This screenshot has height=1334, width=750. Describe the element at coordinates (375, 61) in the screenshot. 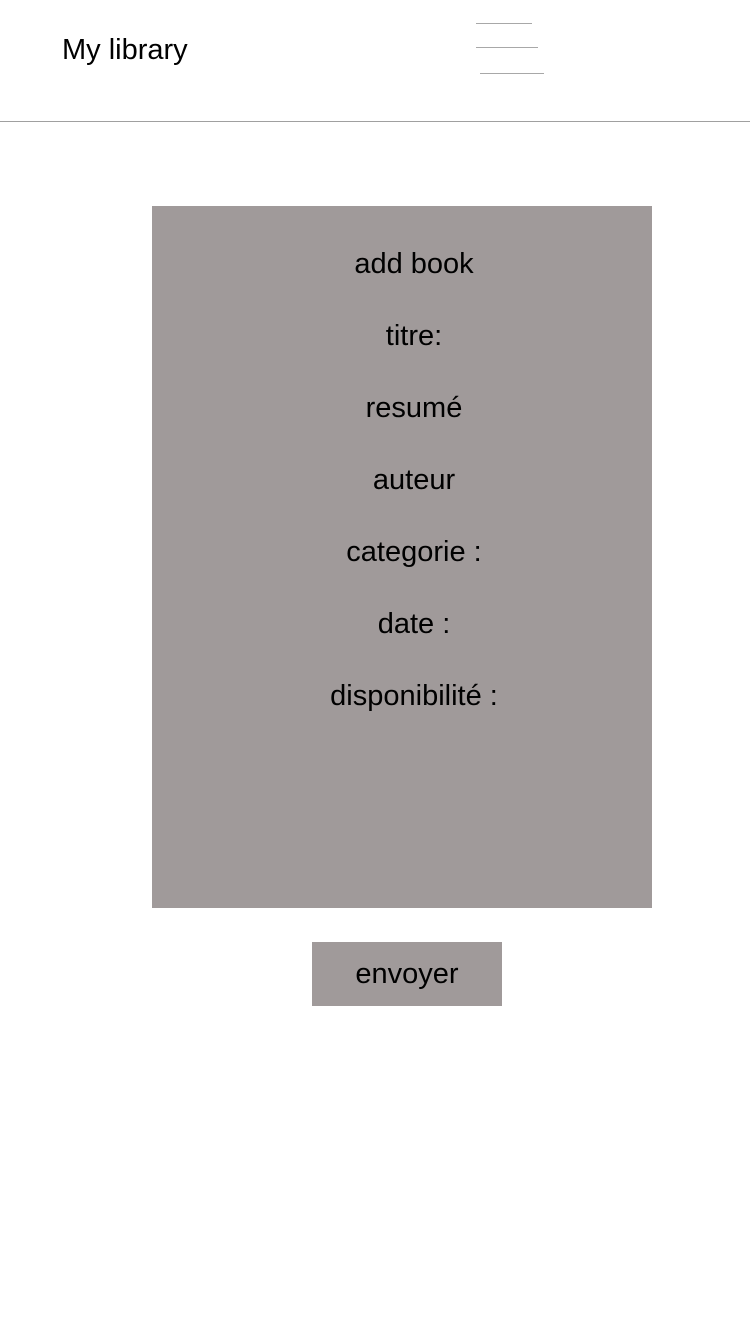

I see `app-header: My library` at that location.